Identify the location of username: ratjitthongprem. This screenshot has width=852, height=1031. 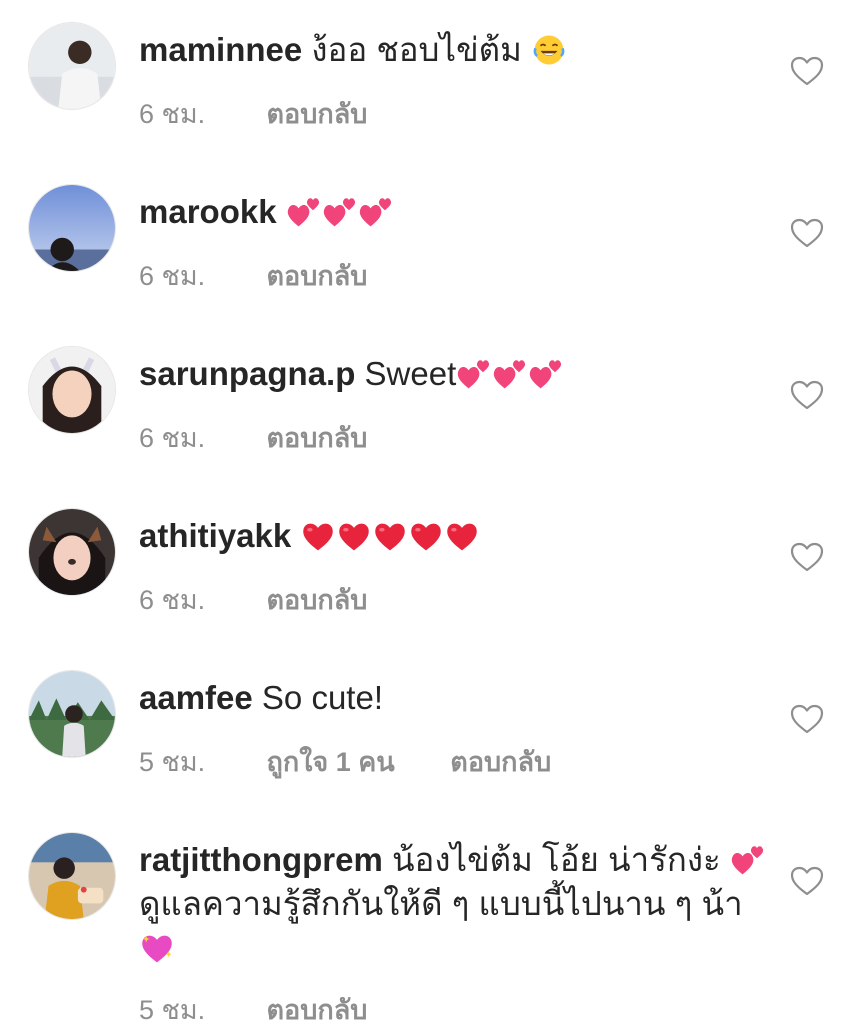
(261, 859).